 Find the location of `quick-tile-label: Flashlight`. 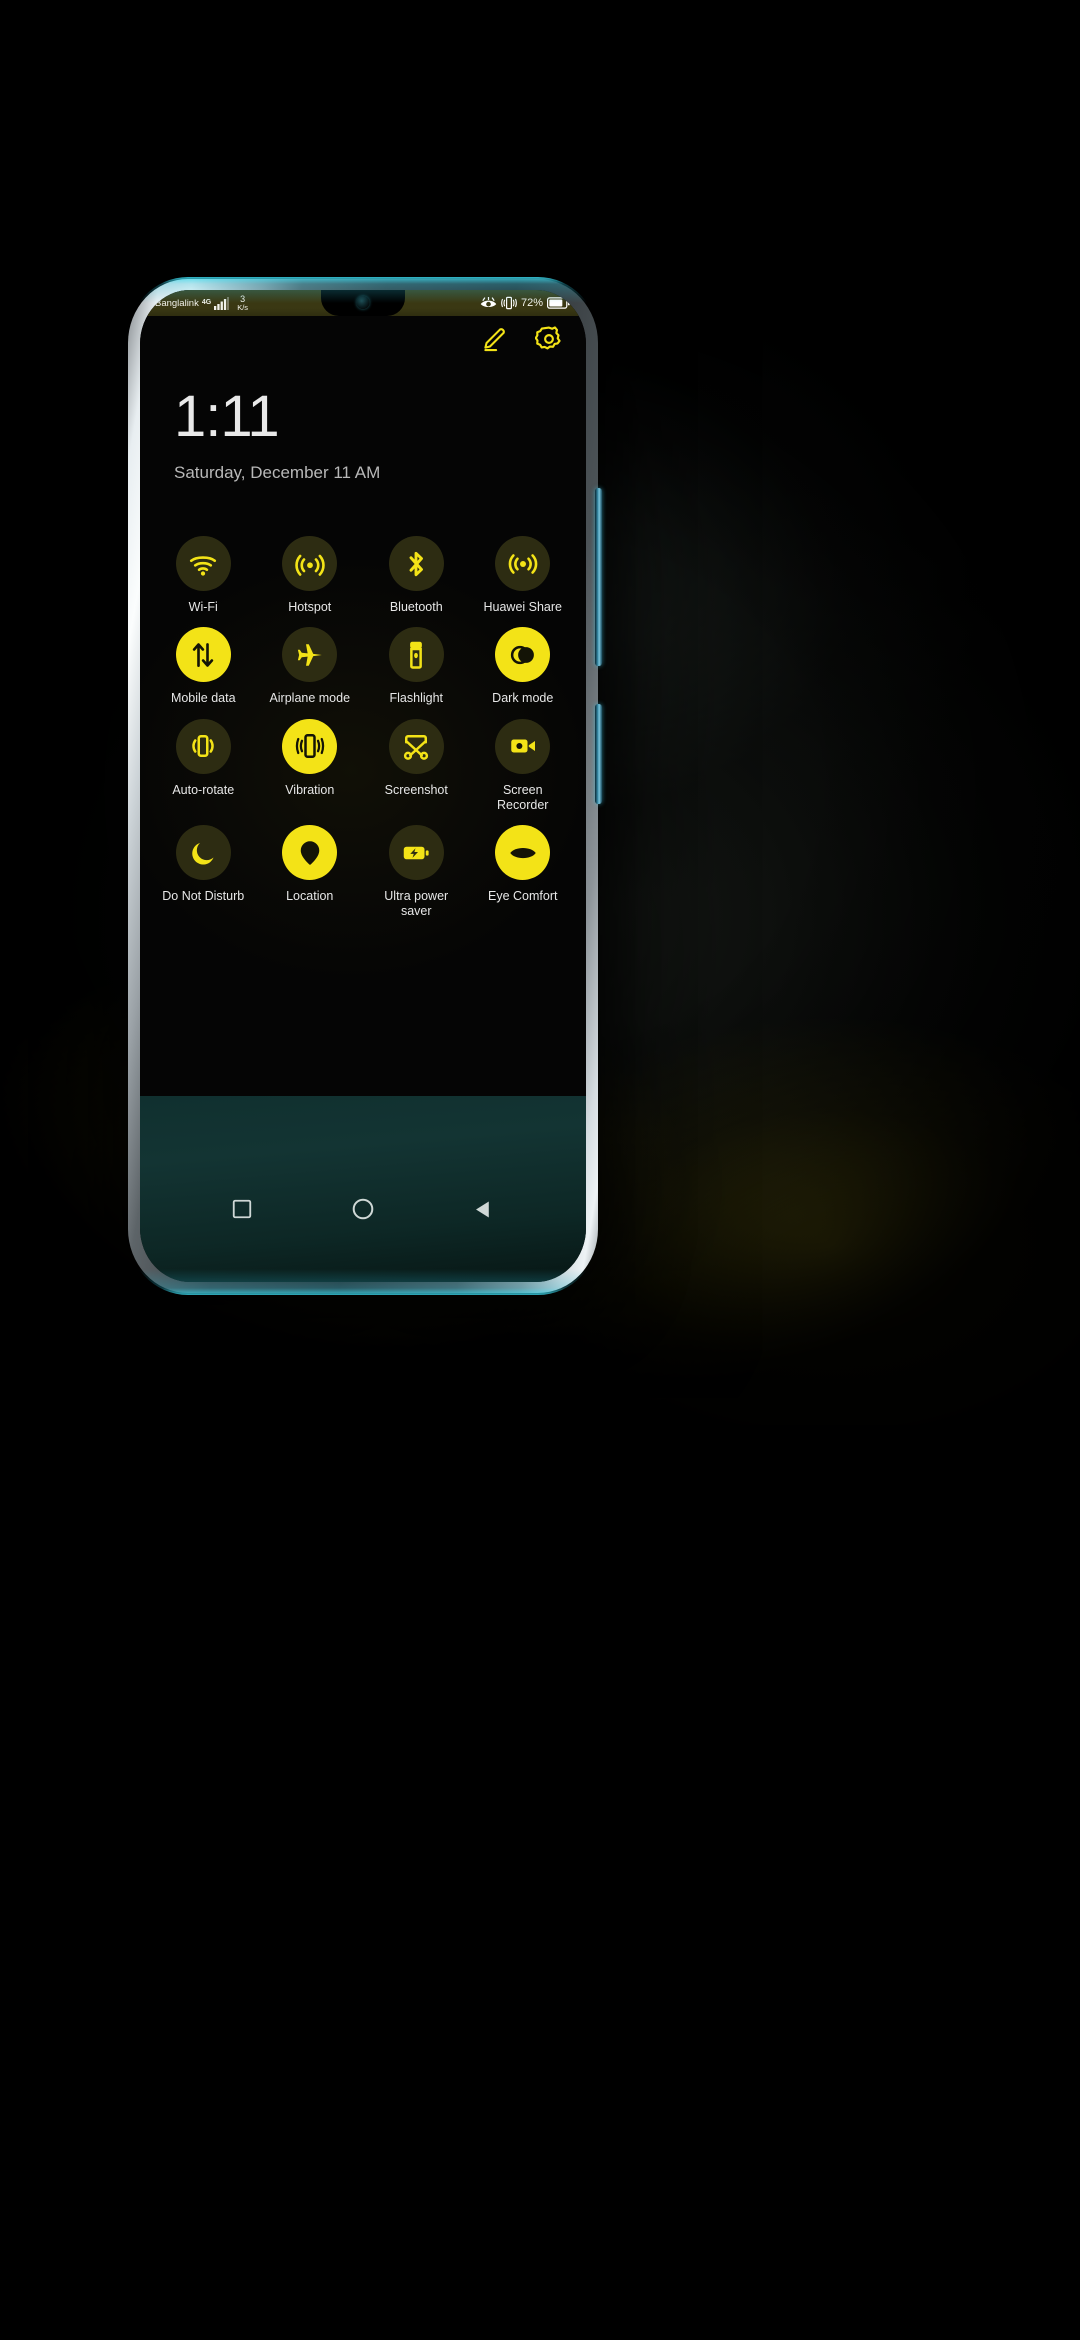

quick-tile-label: Flashlight is located at coordinates (416, 698).